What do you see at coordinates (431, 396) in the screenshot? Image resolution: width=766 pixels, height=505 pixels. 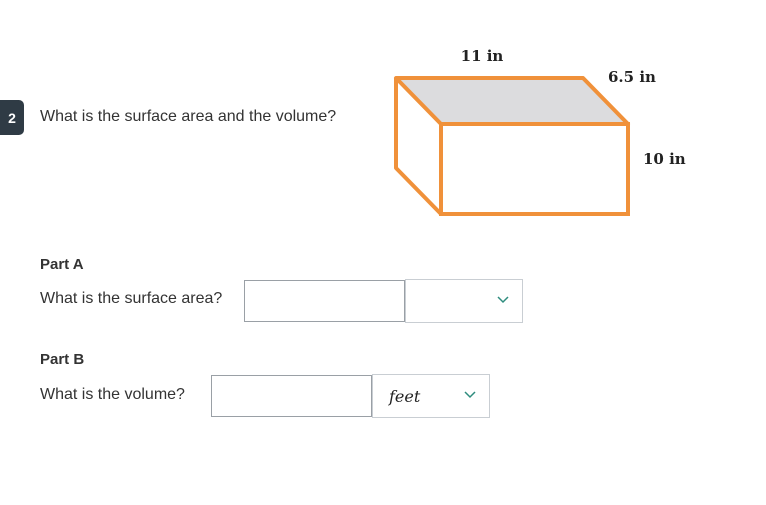 I see `volume-unit-dropdown: feet` at bounding box center [431, 396].